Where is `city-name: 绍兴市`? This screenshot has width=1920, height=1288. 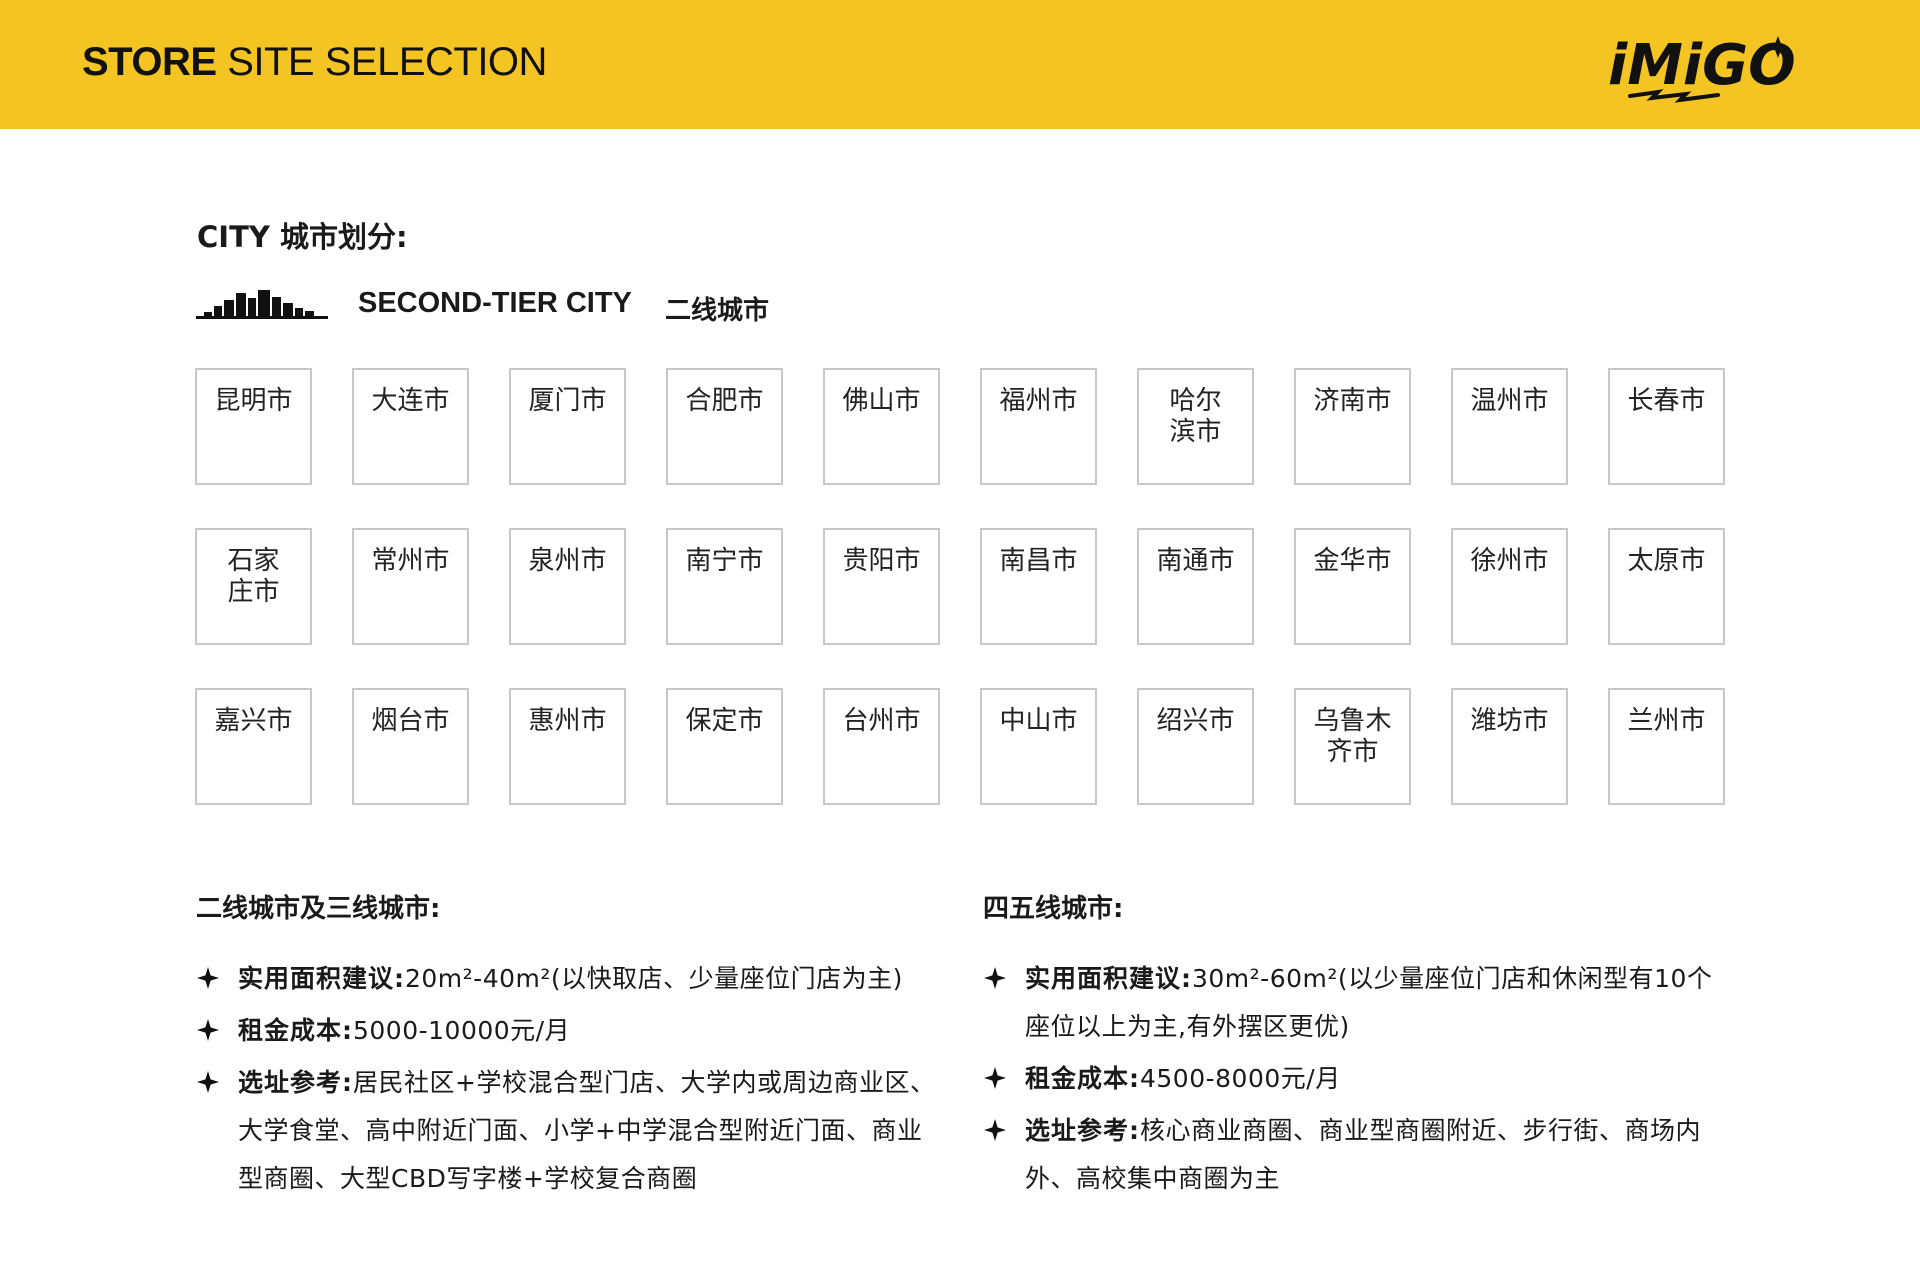 city-name: 绍兴市 is located at coordinates (1195, 721).